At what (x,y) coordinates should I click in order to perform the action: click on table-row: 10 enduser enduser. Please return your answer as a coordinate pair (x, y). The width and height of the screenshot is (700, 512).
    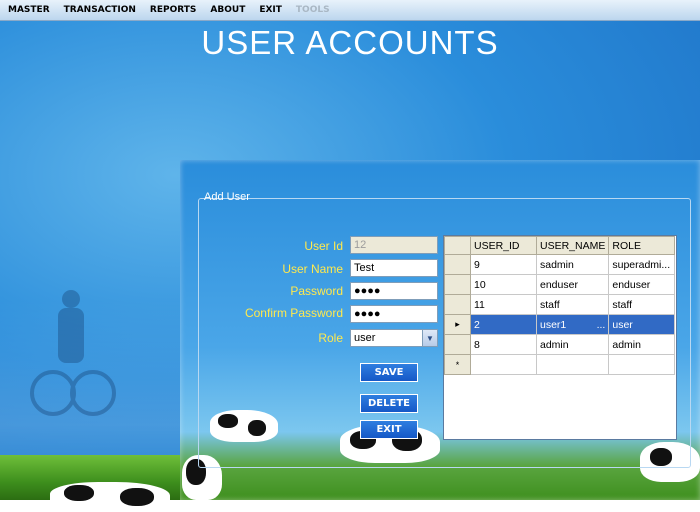
    Looking at the image, I should click on (560, 284).